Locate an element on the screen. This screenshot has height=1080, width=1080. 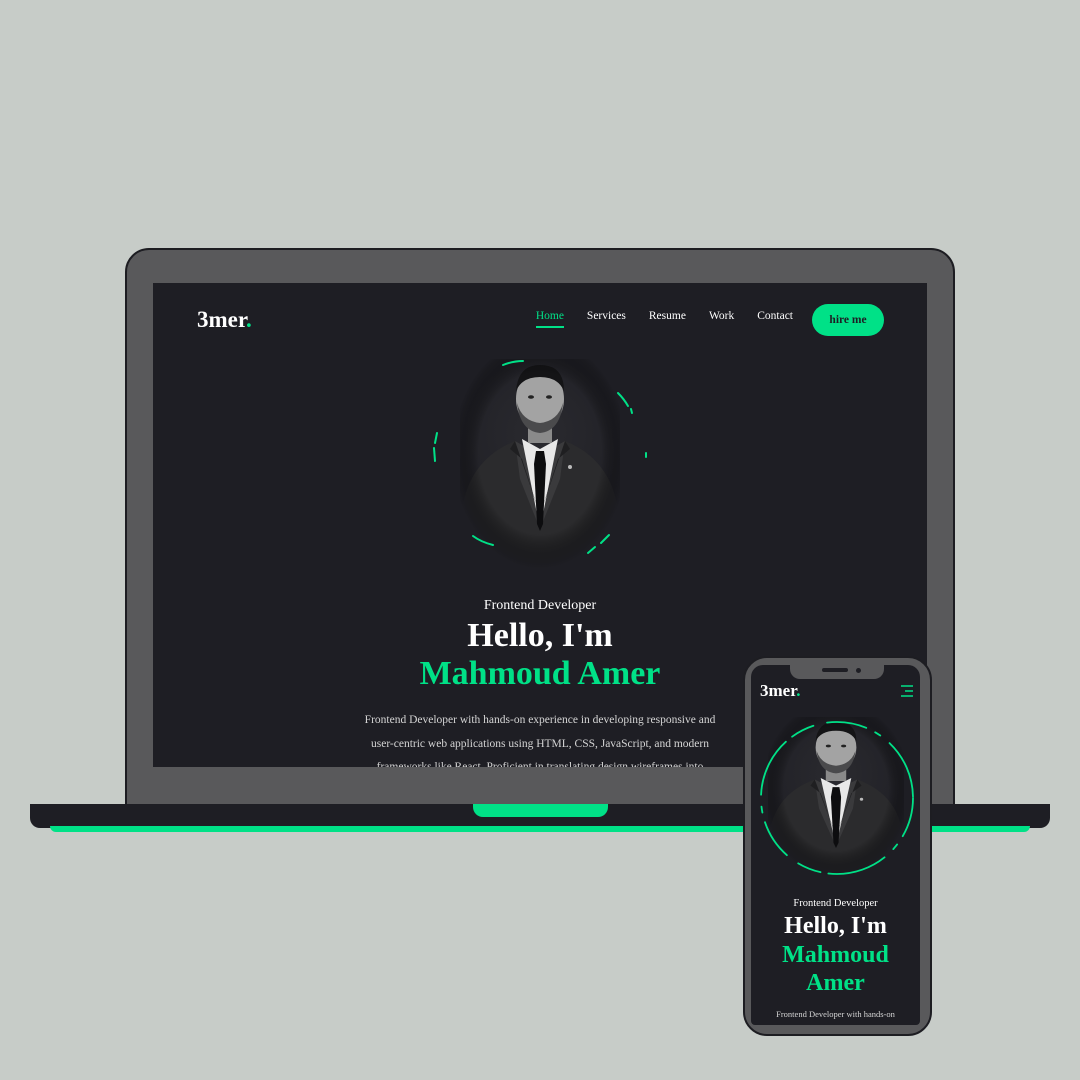
main-nav: Home Services Resume Work Contact is located at coordinates (664, 319).